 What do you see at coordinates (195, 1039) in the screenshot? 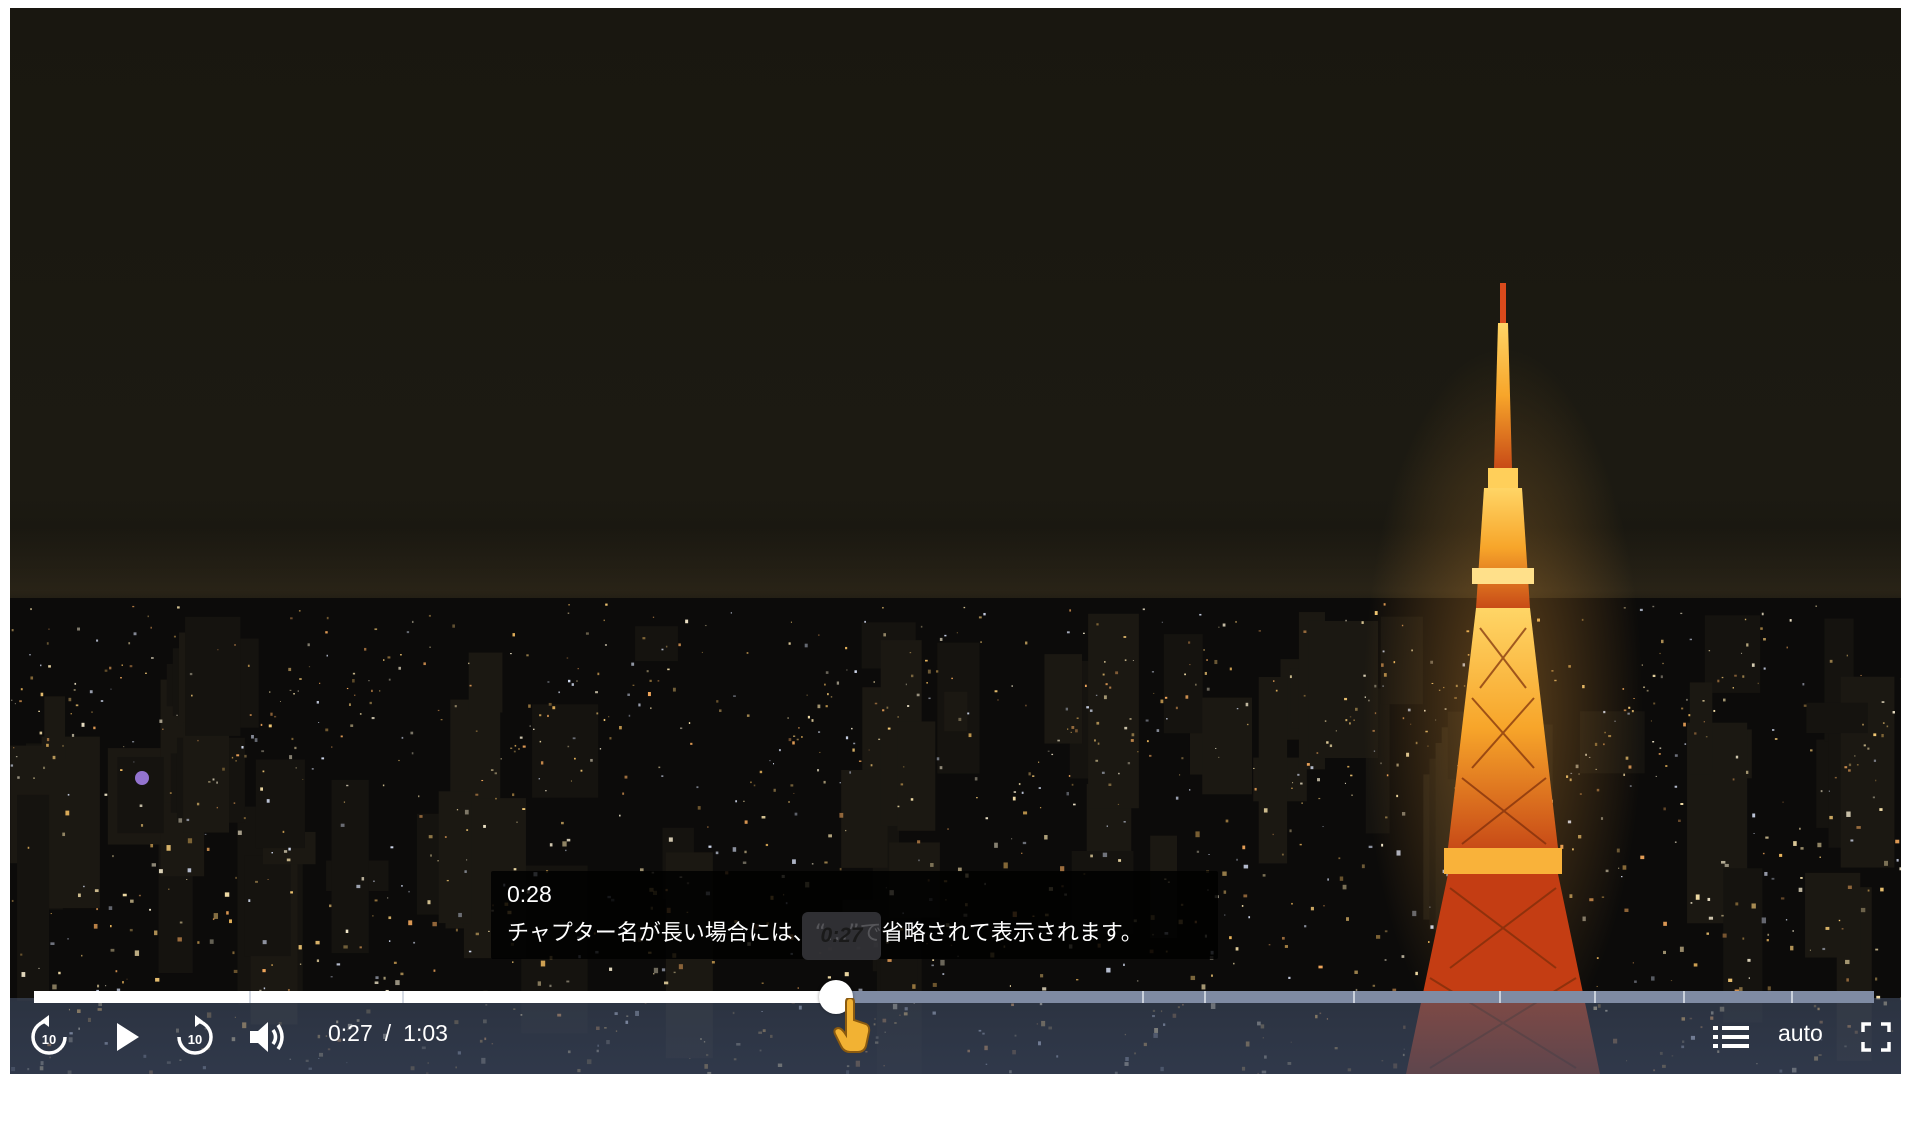
I see `forward-seconds: 10` at bounding box center [195, 1039].